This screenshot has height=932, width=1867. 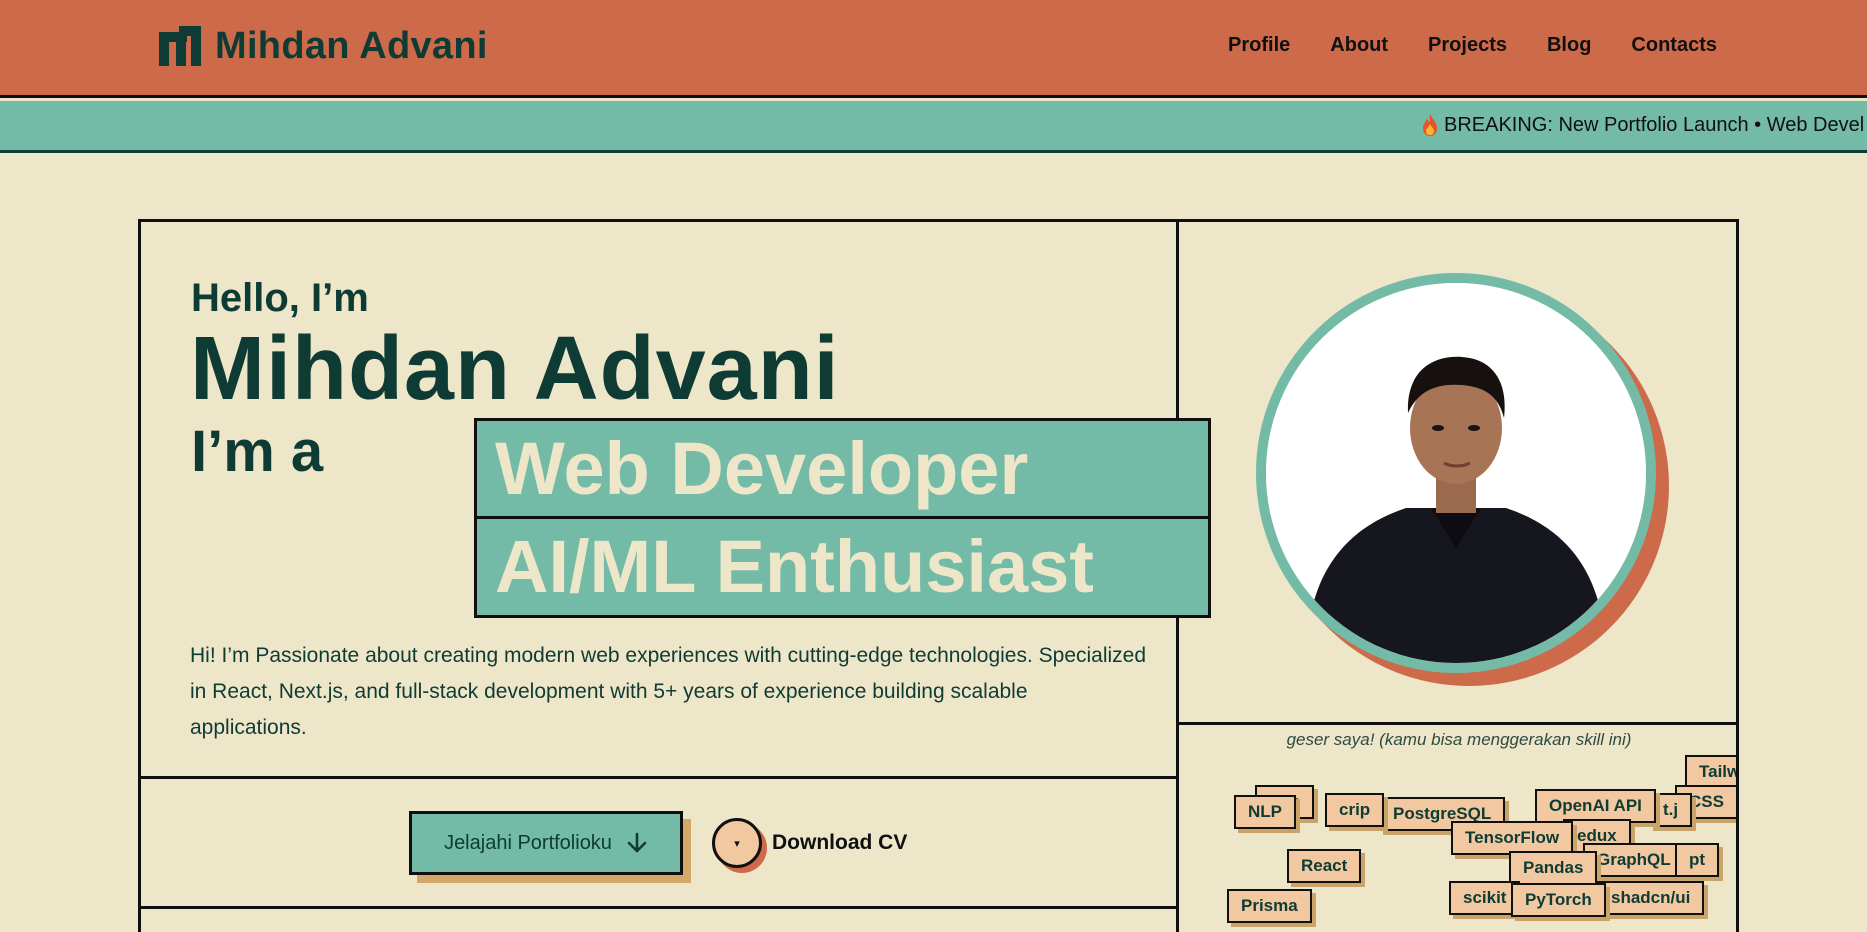 I want to click on nav-contacts: Contacts, so click(x=1674, y=45).